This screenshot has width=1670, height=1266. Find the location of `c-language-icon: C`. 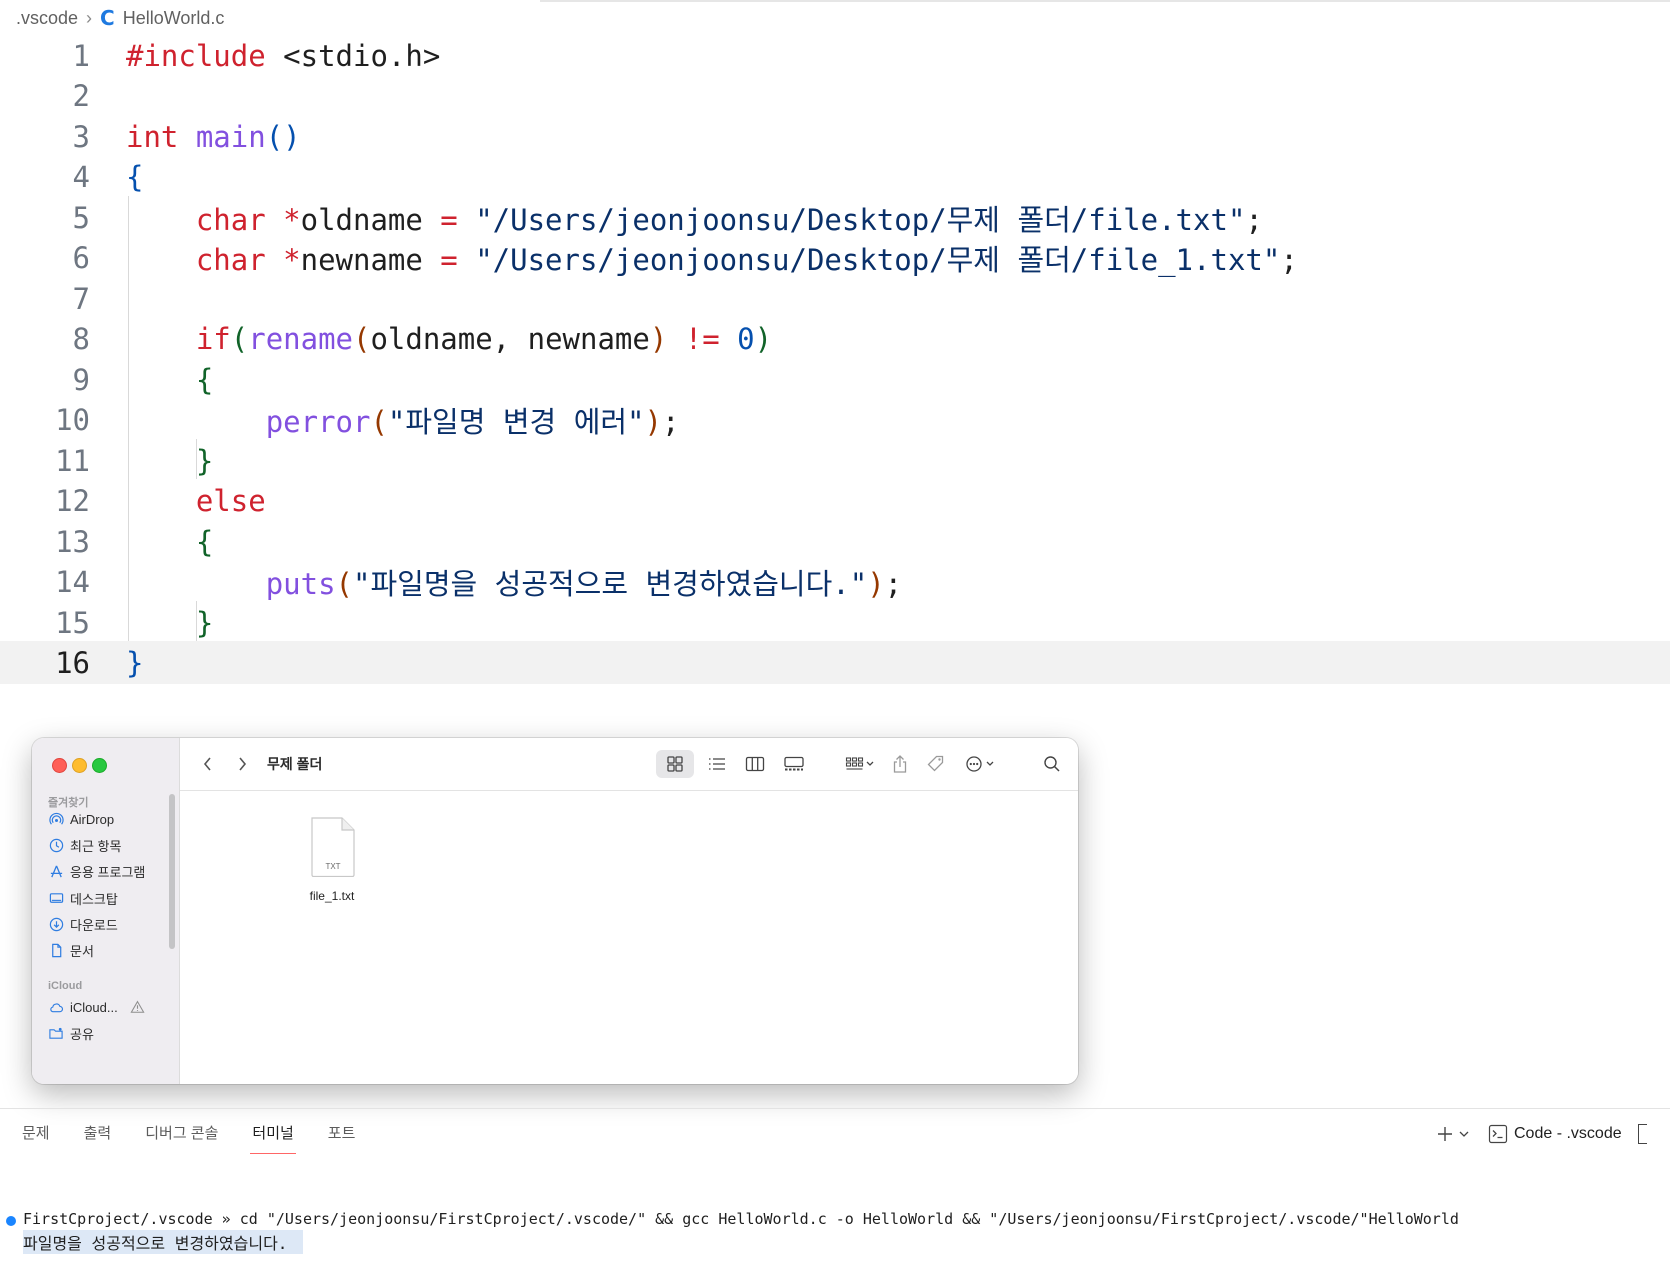

c-language-icon: C is located at coordinates (107, 18).